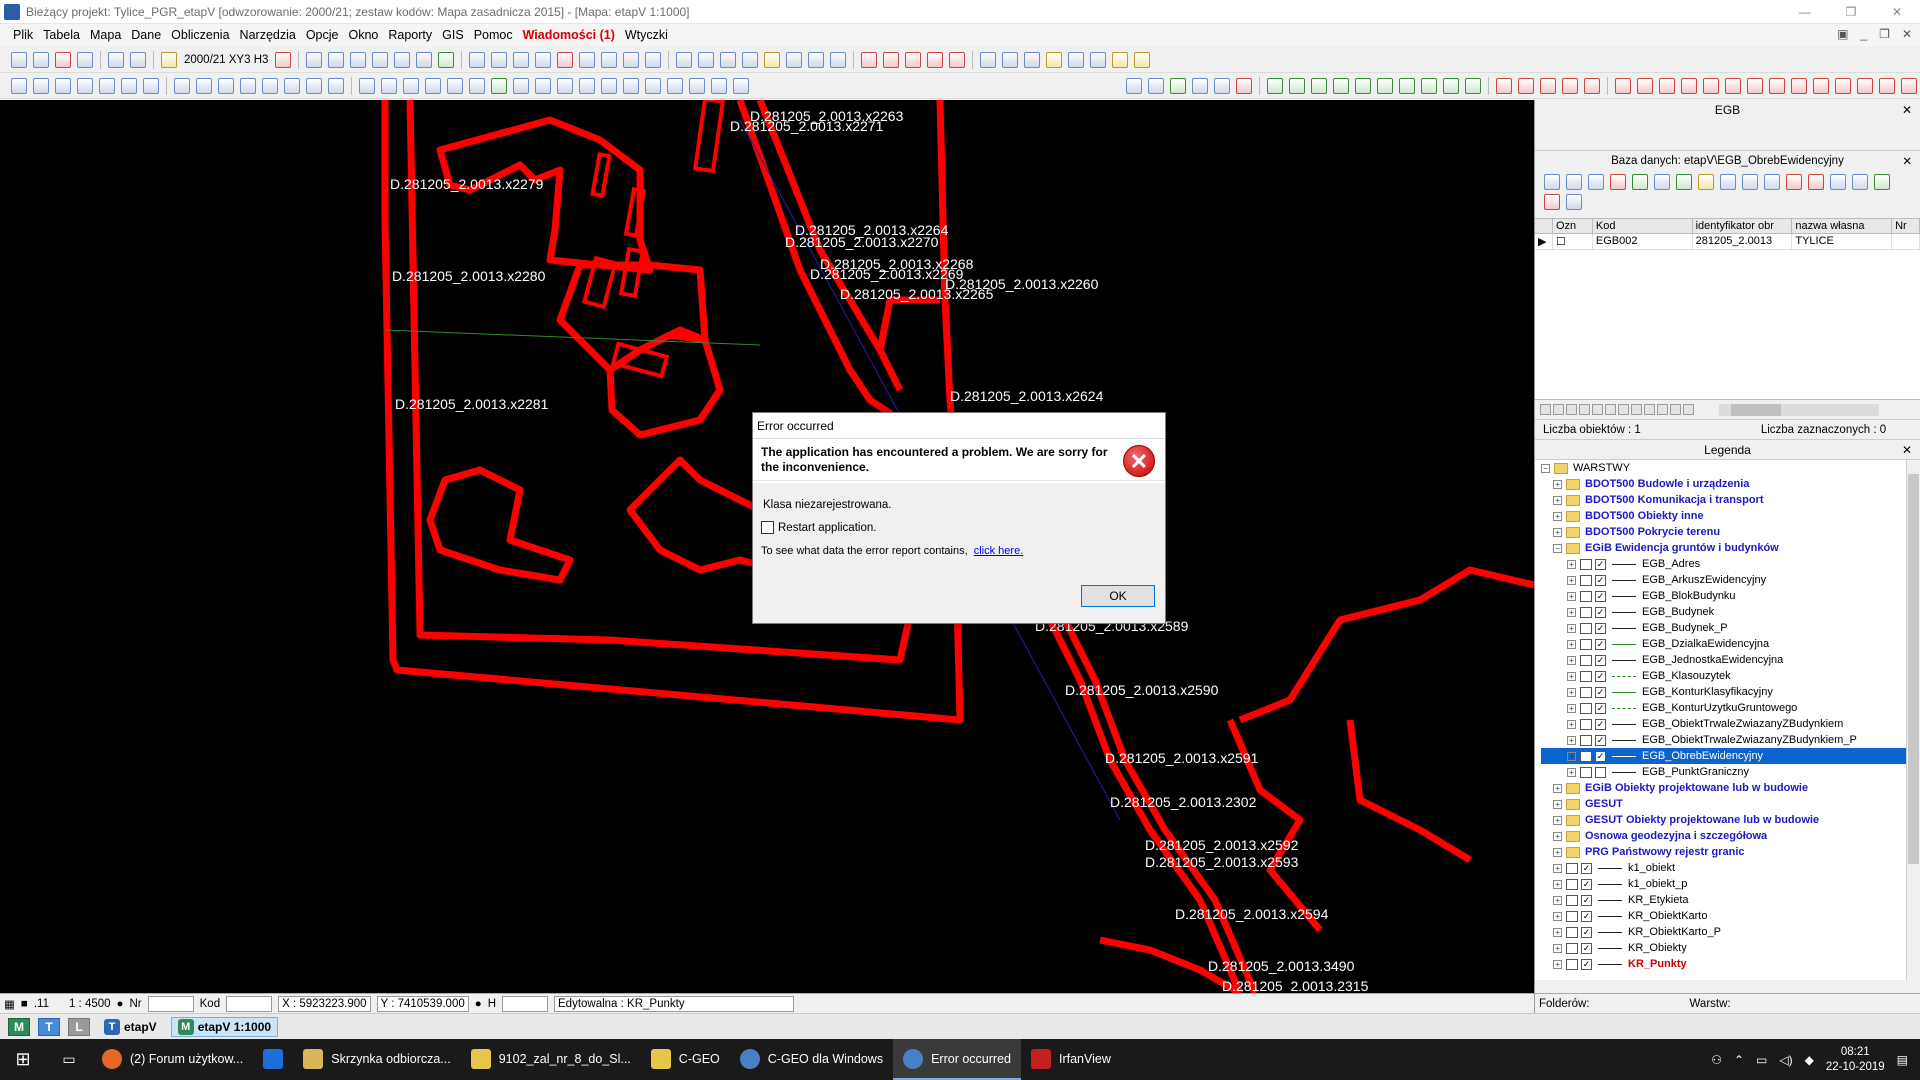  What do you see at coordinates (446, 59) in the screenshot?
I see `chart-icon` at bounding box center [446, 59].